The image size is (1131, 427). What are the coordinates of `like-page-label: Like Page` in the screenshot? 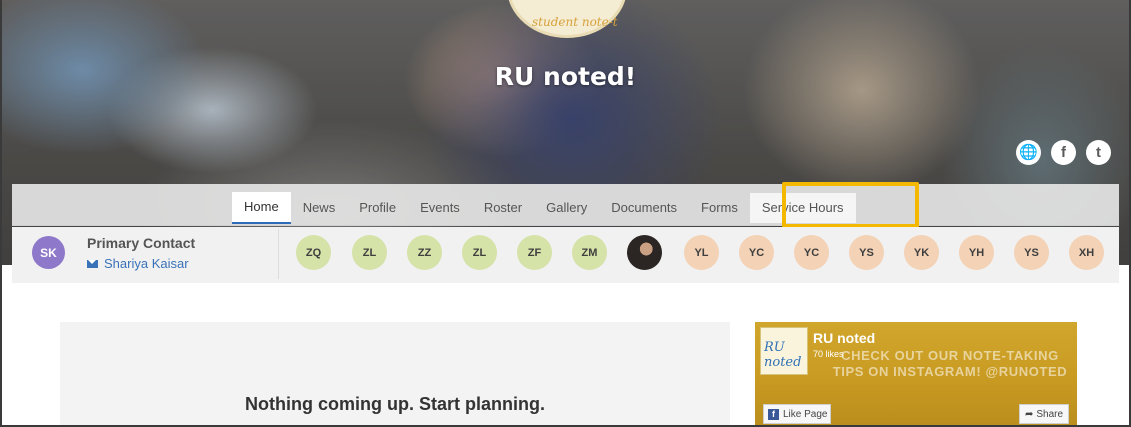 It's located at (805, 414).